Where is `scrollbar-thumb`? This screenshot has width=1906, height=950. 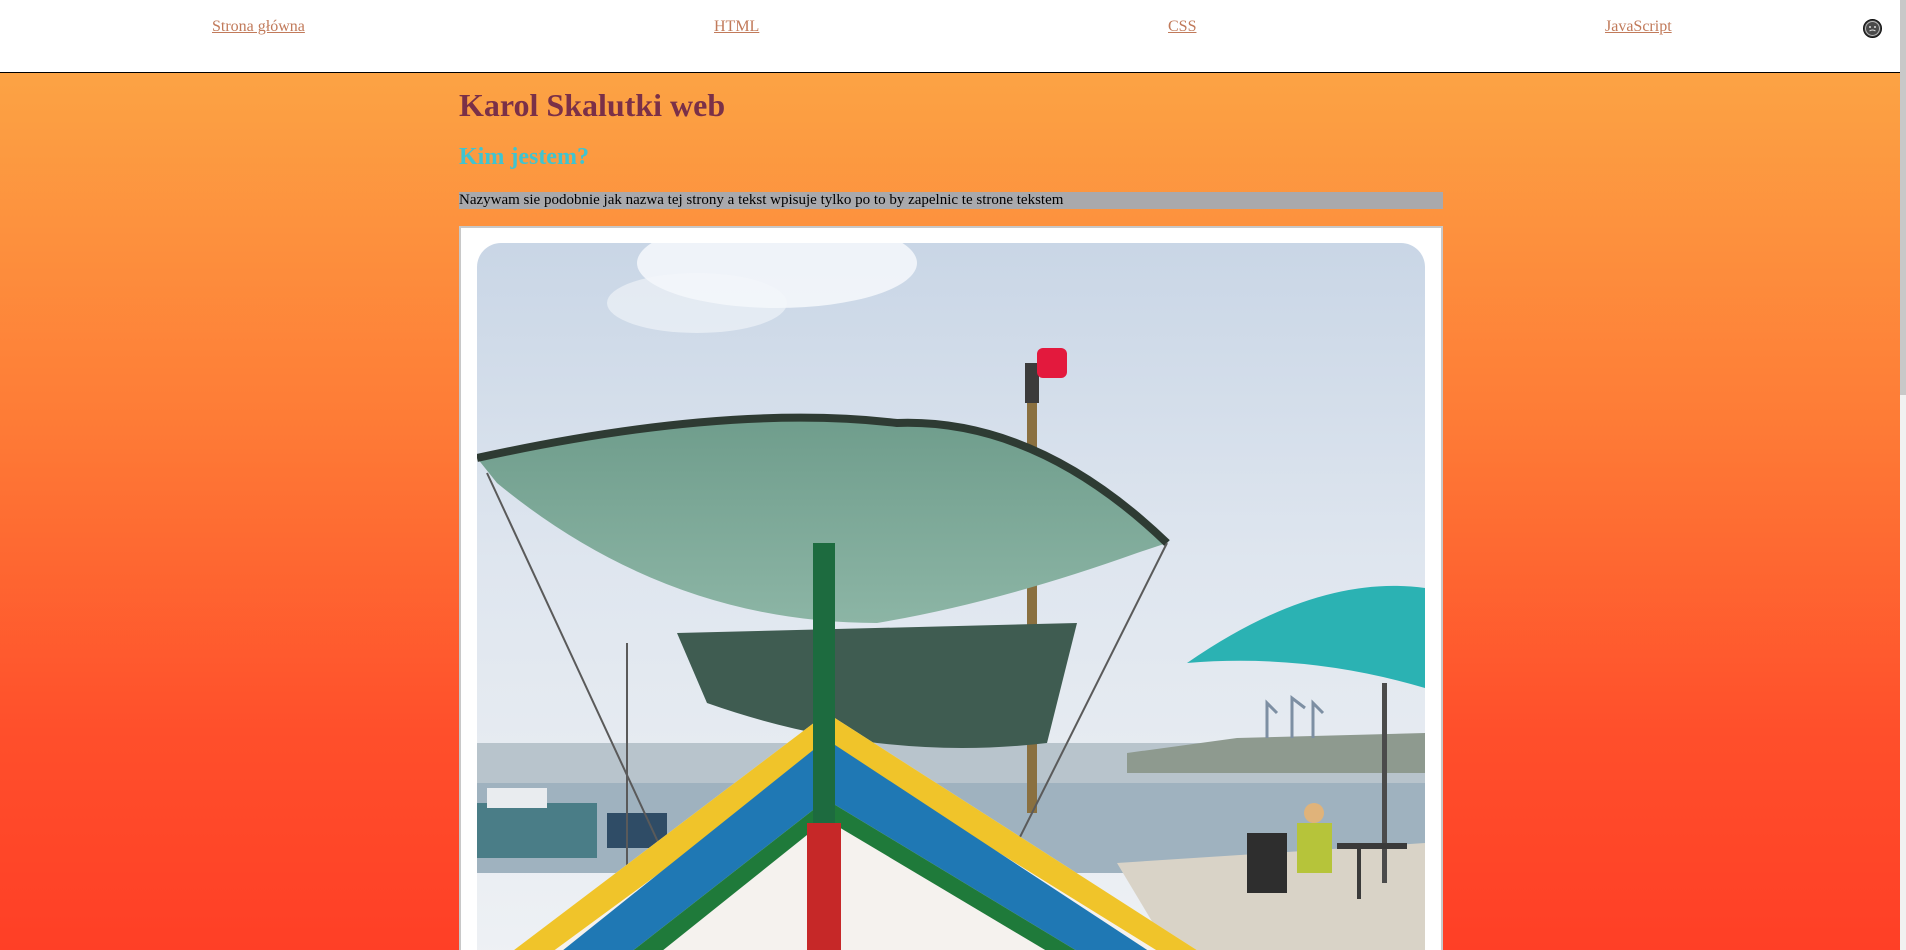
scrollbar-thumb is located at coordinates (1903, 197).